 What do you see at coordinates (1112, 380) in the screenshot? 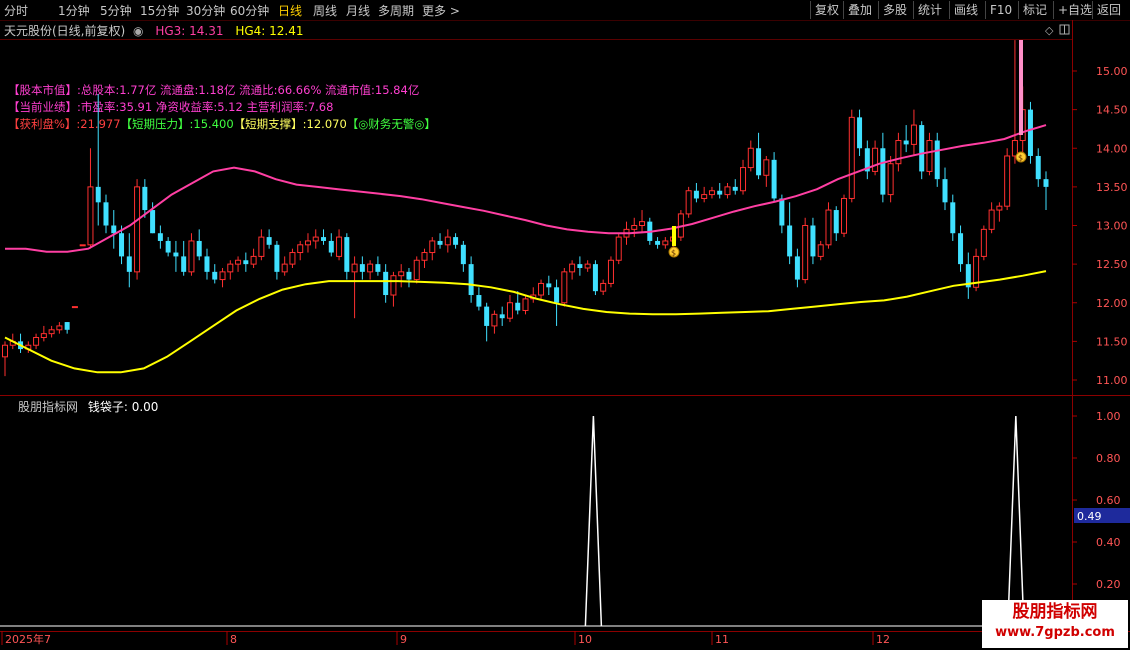
I see `price-tick-label: 11.00` at bounding box center [1112, 380].